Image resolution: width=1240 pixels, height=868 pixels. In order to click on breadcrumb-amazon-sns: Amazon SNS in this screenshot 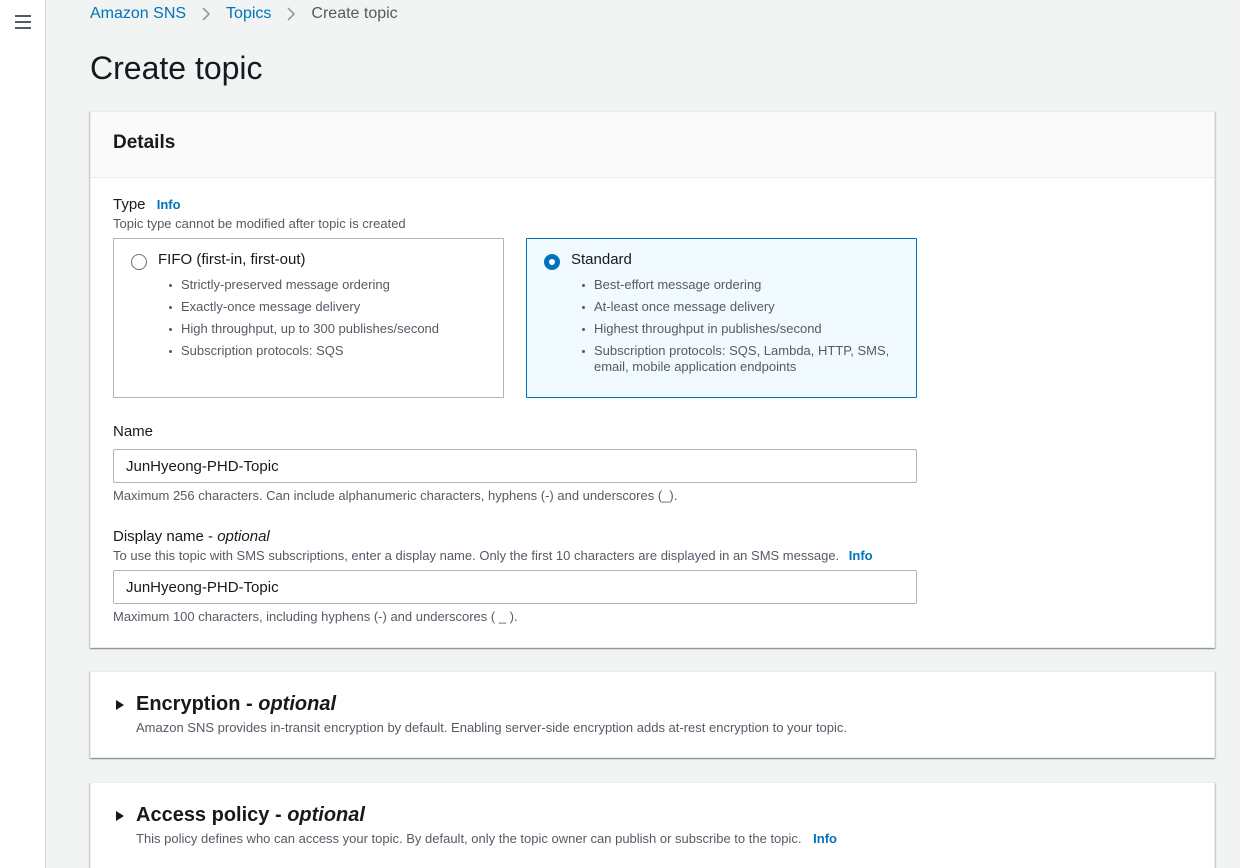, I will do `click(138, 14)`.